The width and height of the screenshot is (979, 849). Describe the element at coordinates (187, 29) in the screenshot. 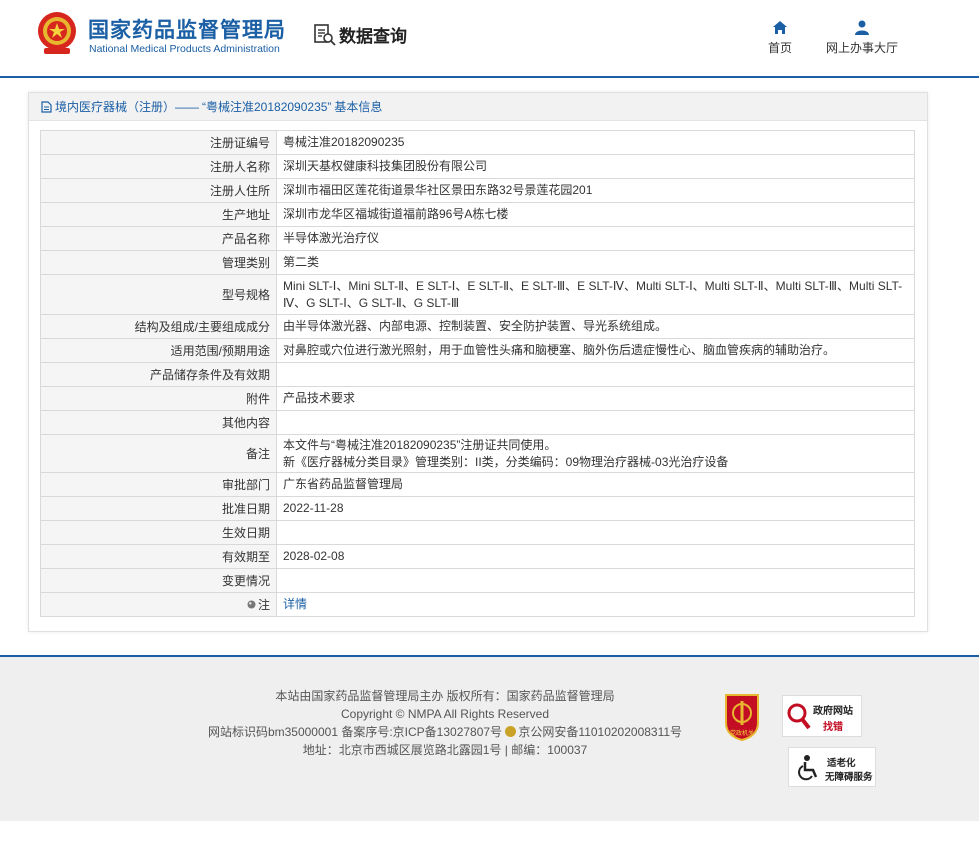

I see `site-logo-cn: 国家药品监督管理局` at that location.